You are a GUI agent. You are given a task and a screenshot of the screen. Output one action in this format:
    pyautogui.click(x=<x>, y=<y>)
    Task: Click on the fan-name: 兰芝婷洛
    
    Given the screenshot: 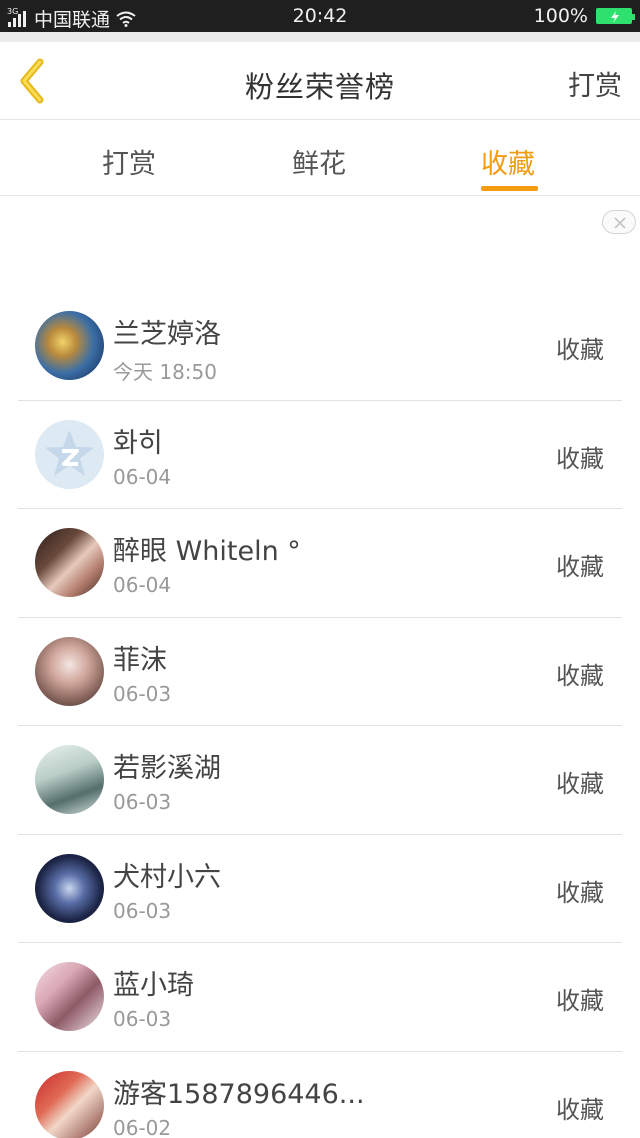 What is the action you would take?
    pyautogui.click(x=167, y=334)
    